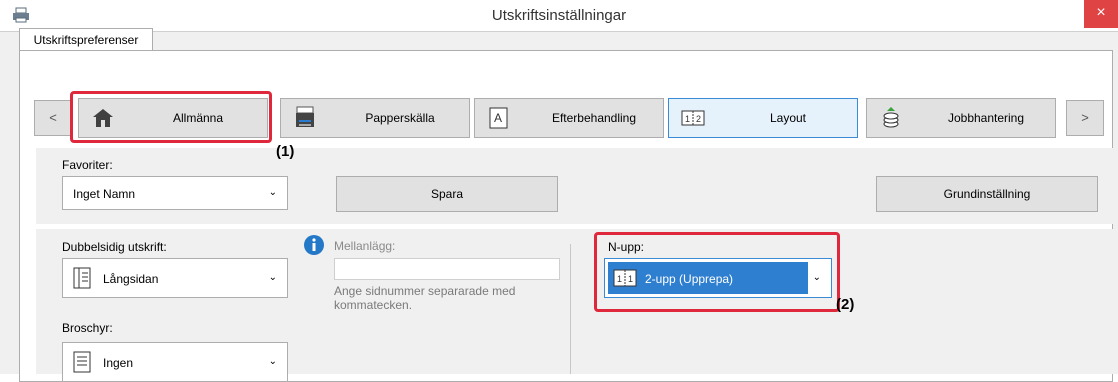  Describe the element at coordinates (1085, 118) in the screenshot. I see `nav-next-button: >` at that location.